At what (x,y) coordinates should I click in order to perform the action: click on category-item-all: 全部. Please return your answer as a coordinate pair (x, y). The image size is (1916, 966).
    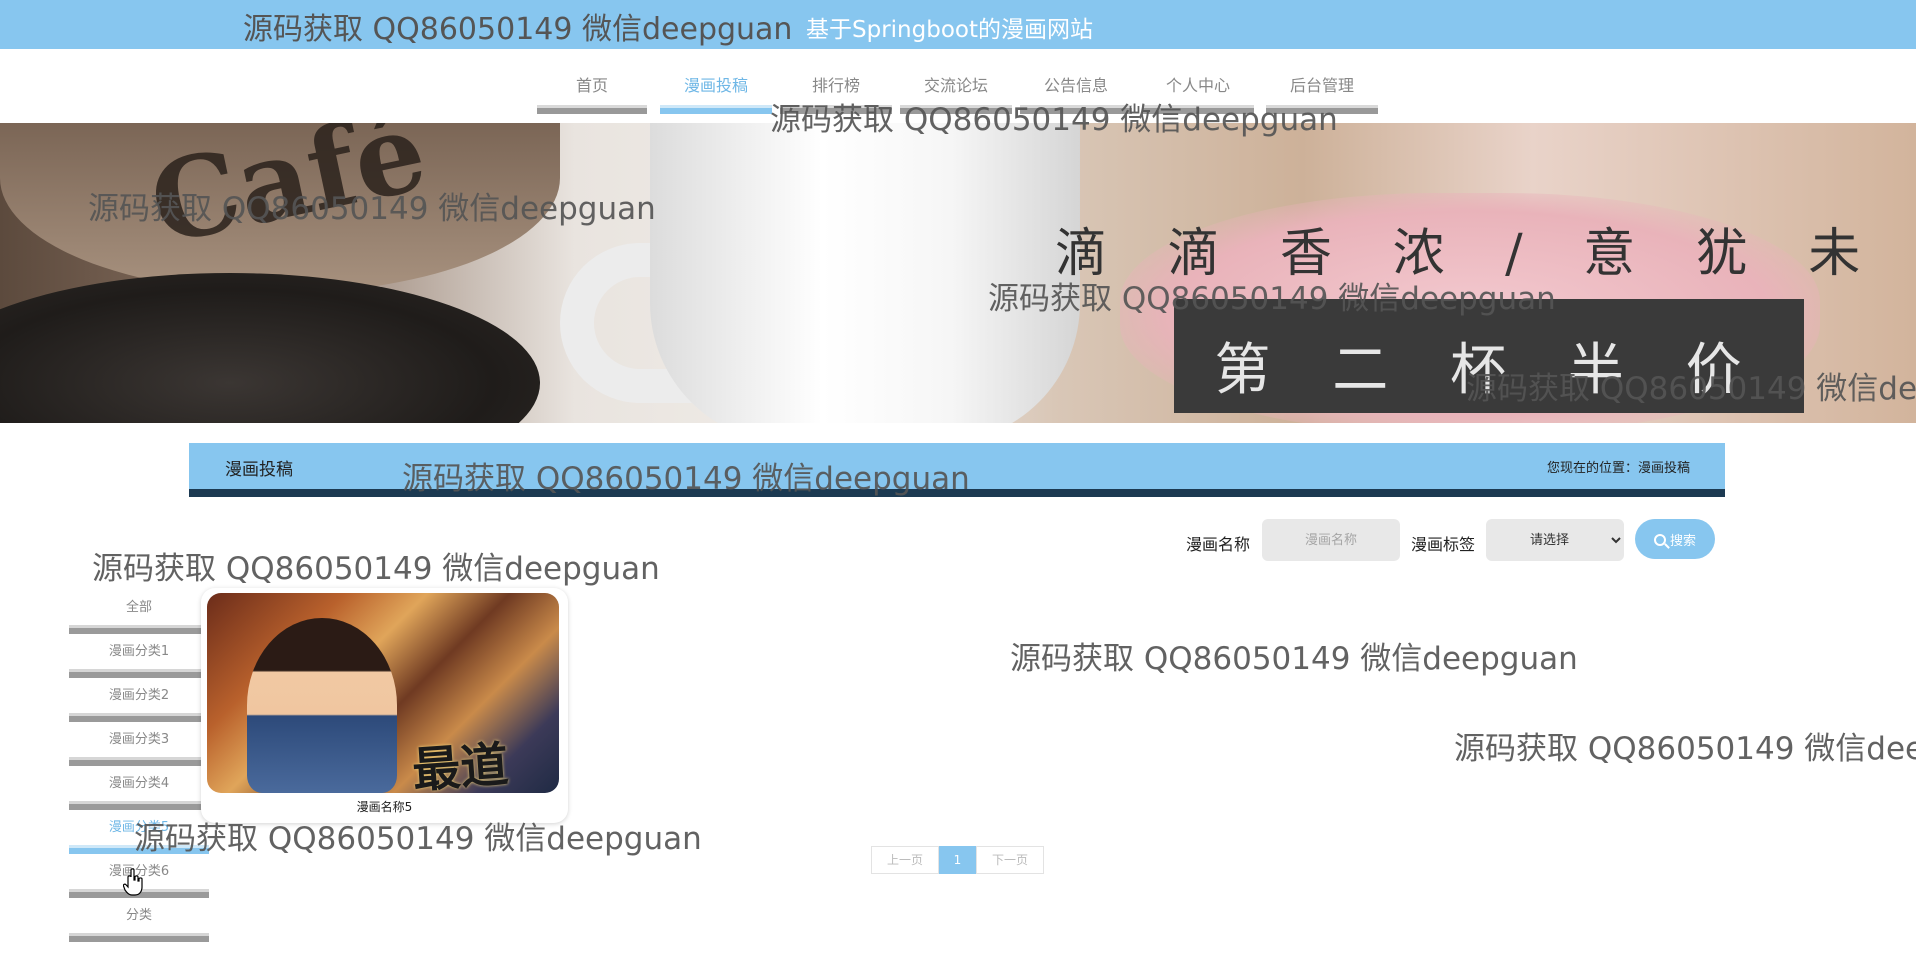
    Looking at the image, I should click on (139, 612).